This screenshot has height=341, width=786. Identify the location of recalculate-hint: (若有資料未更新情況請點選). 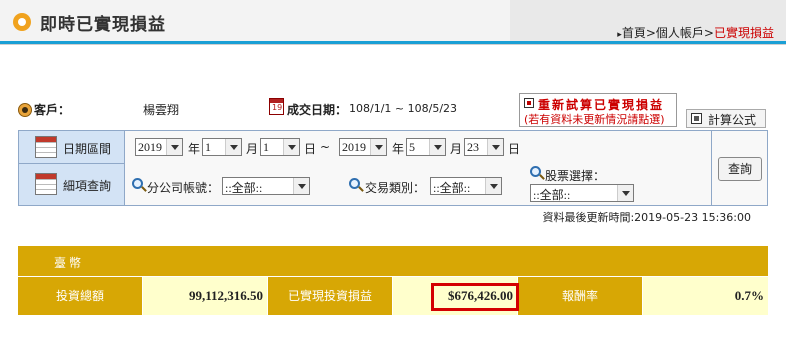
(594, 119).